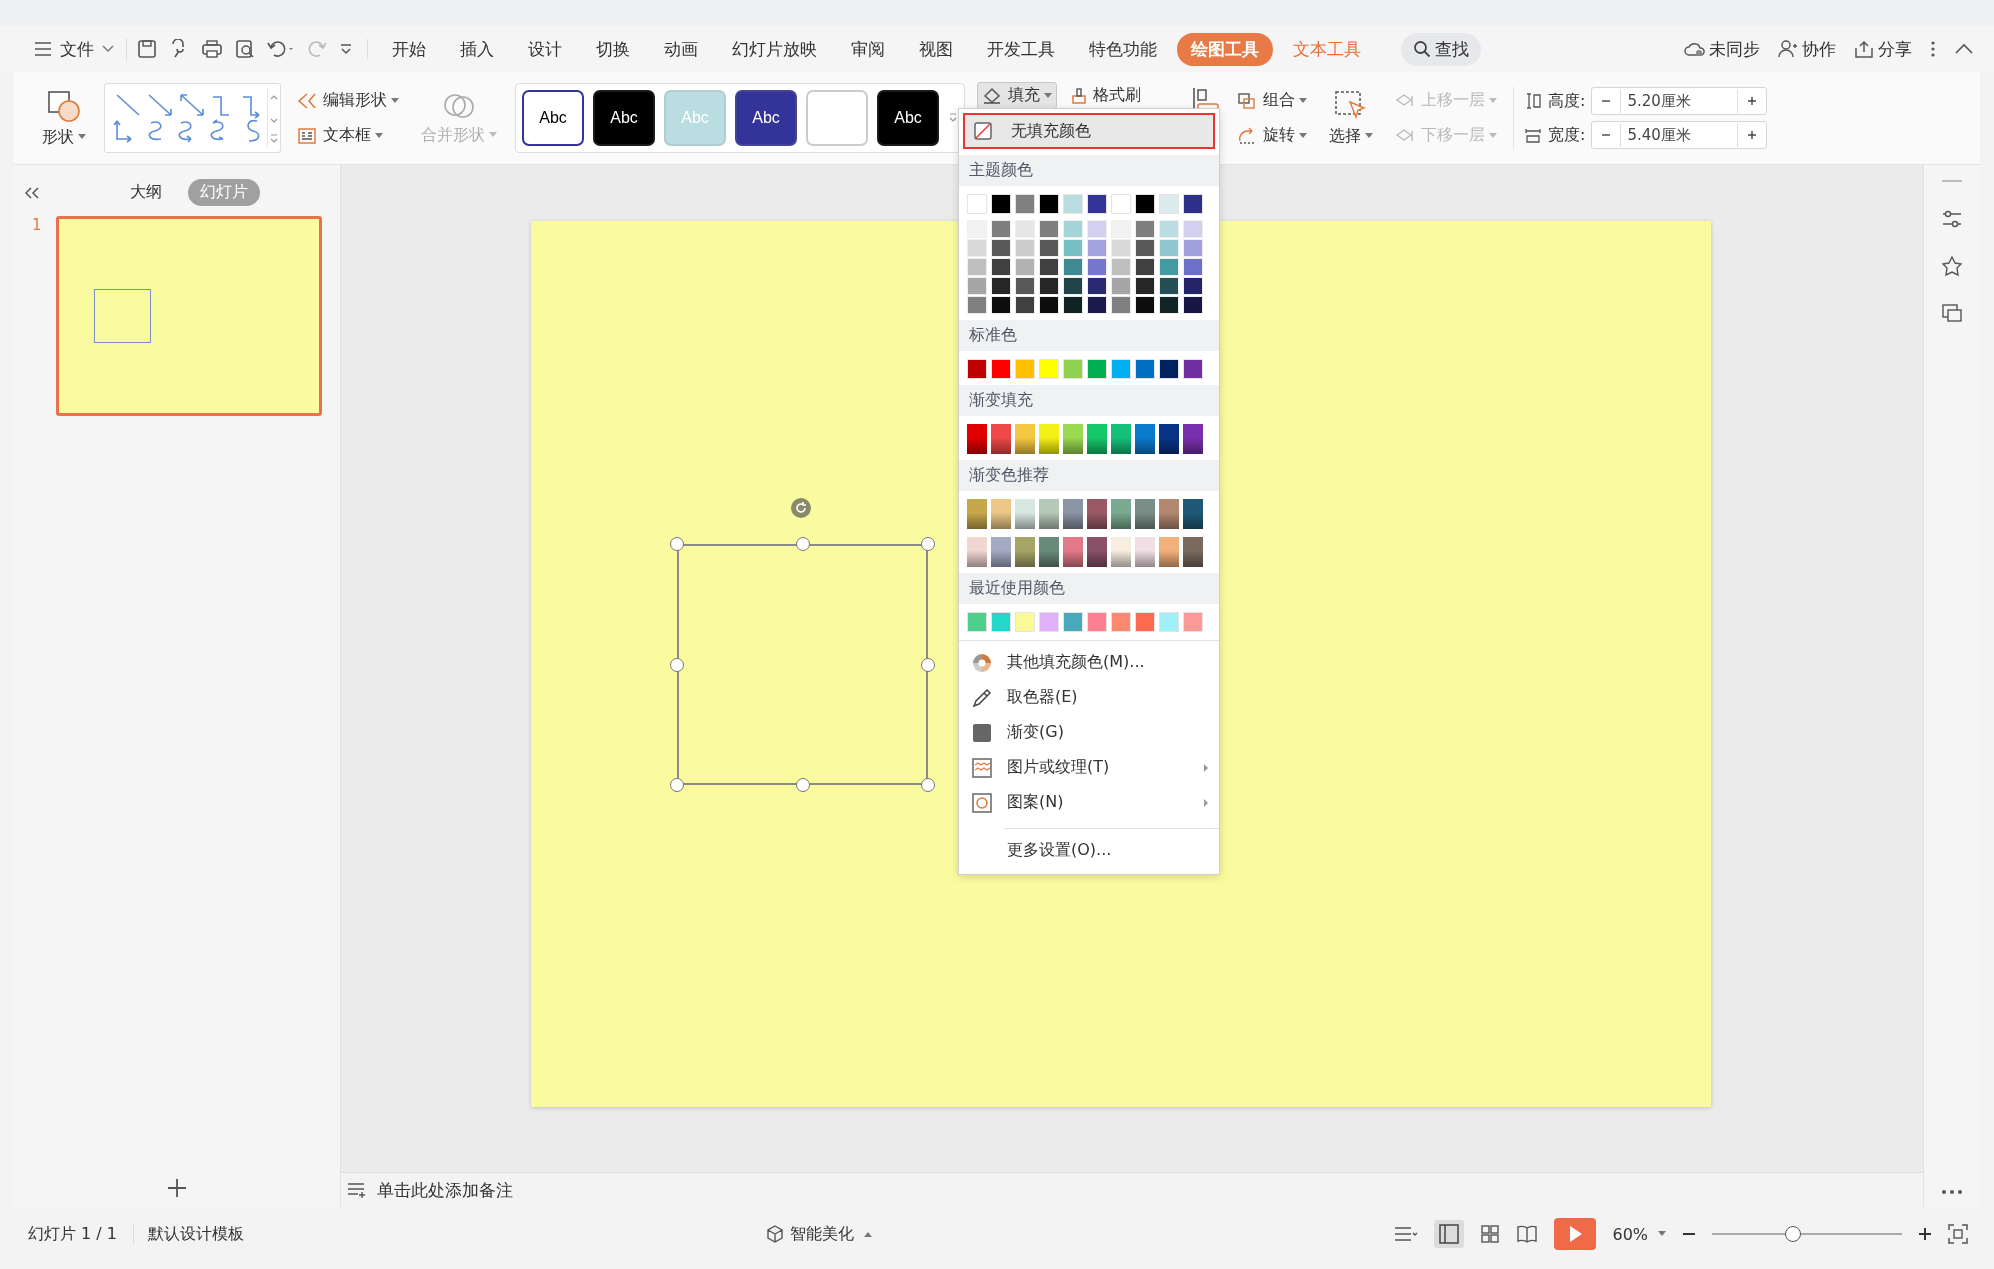 This screenshot has height=1269, width=1994. Describe the element at coordinates (1567, 135) in the screenshot. I see `width-label: 宽度:` at that location.